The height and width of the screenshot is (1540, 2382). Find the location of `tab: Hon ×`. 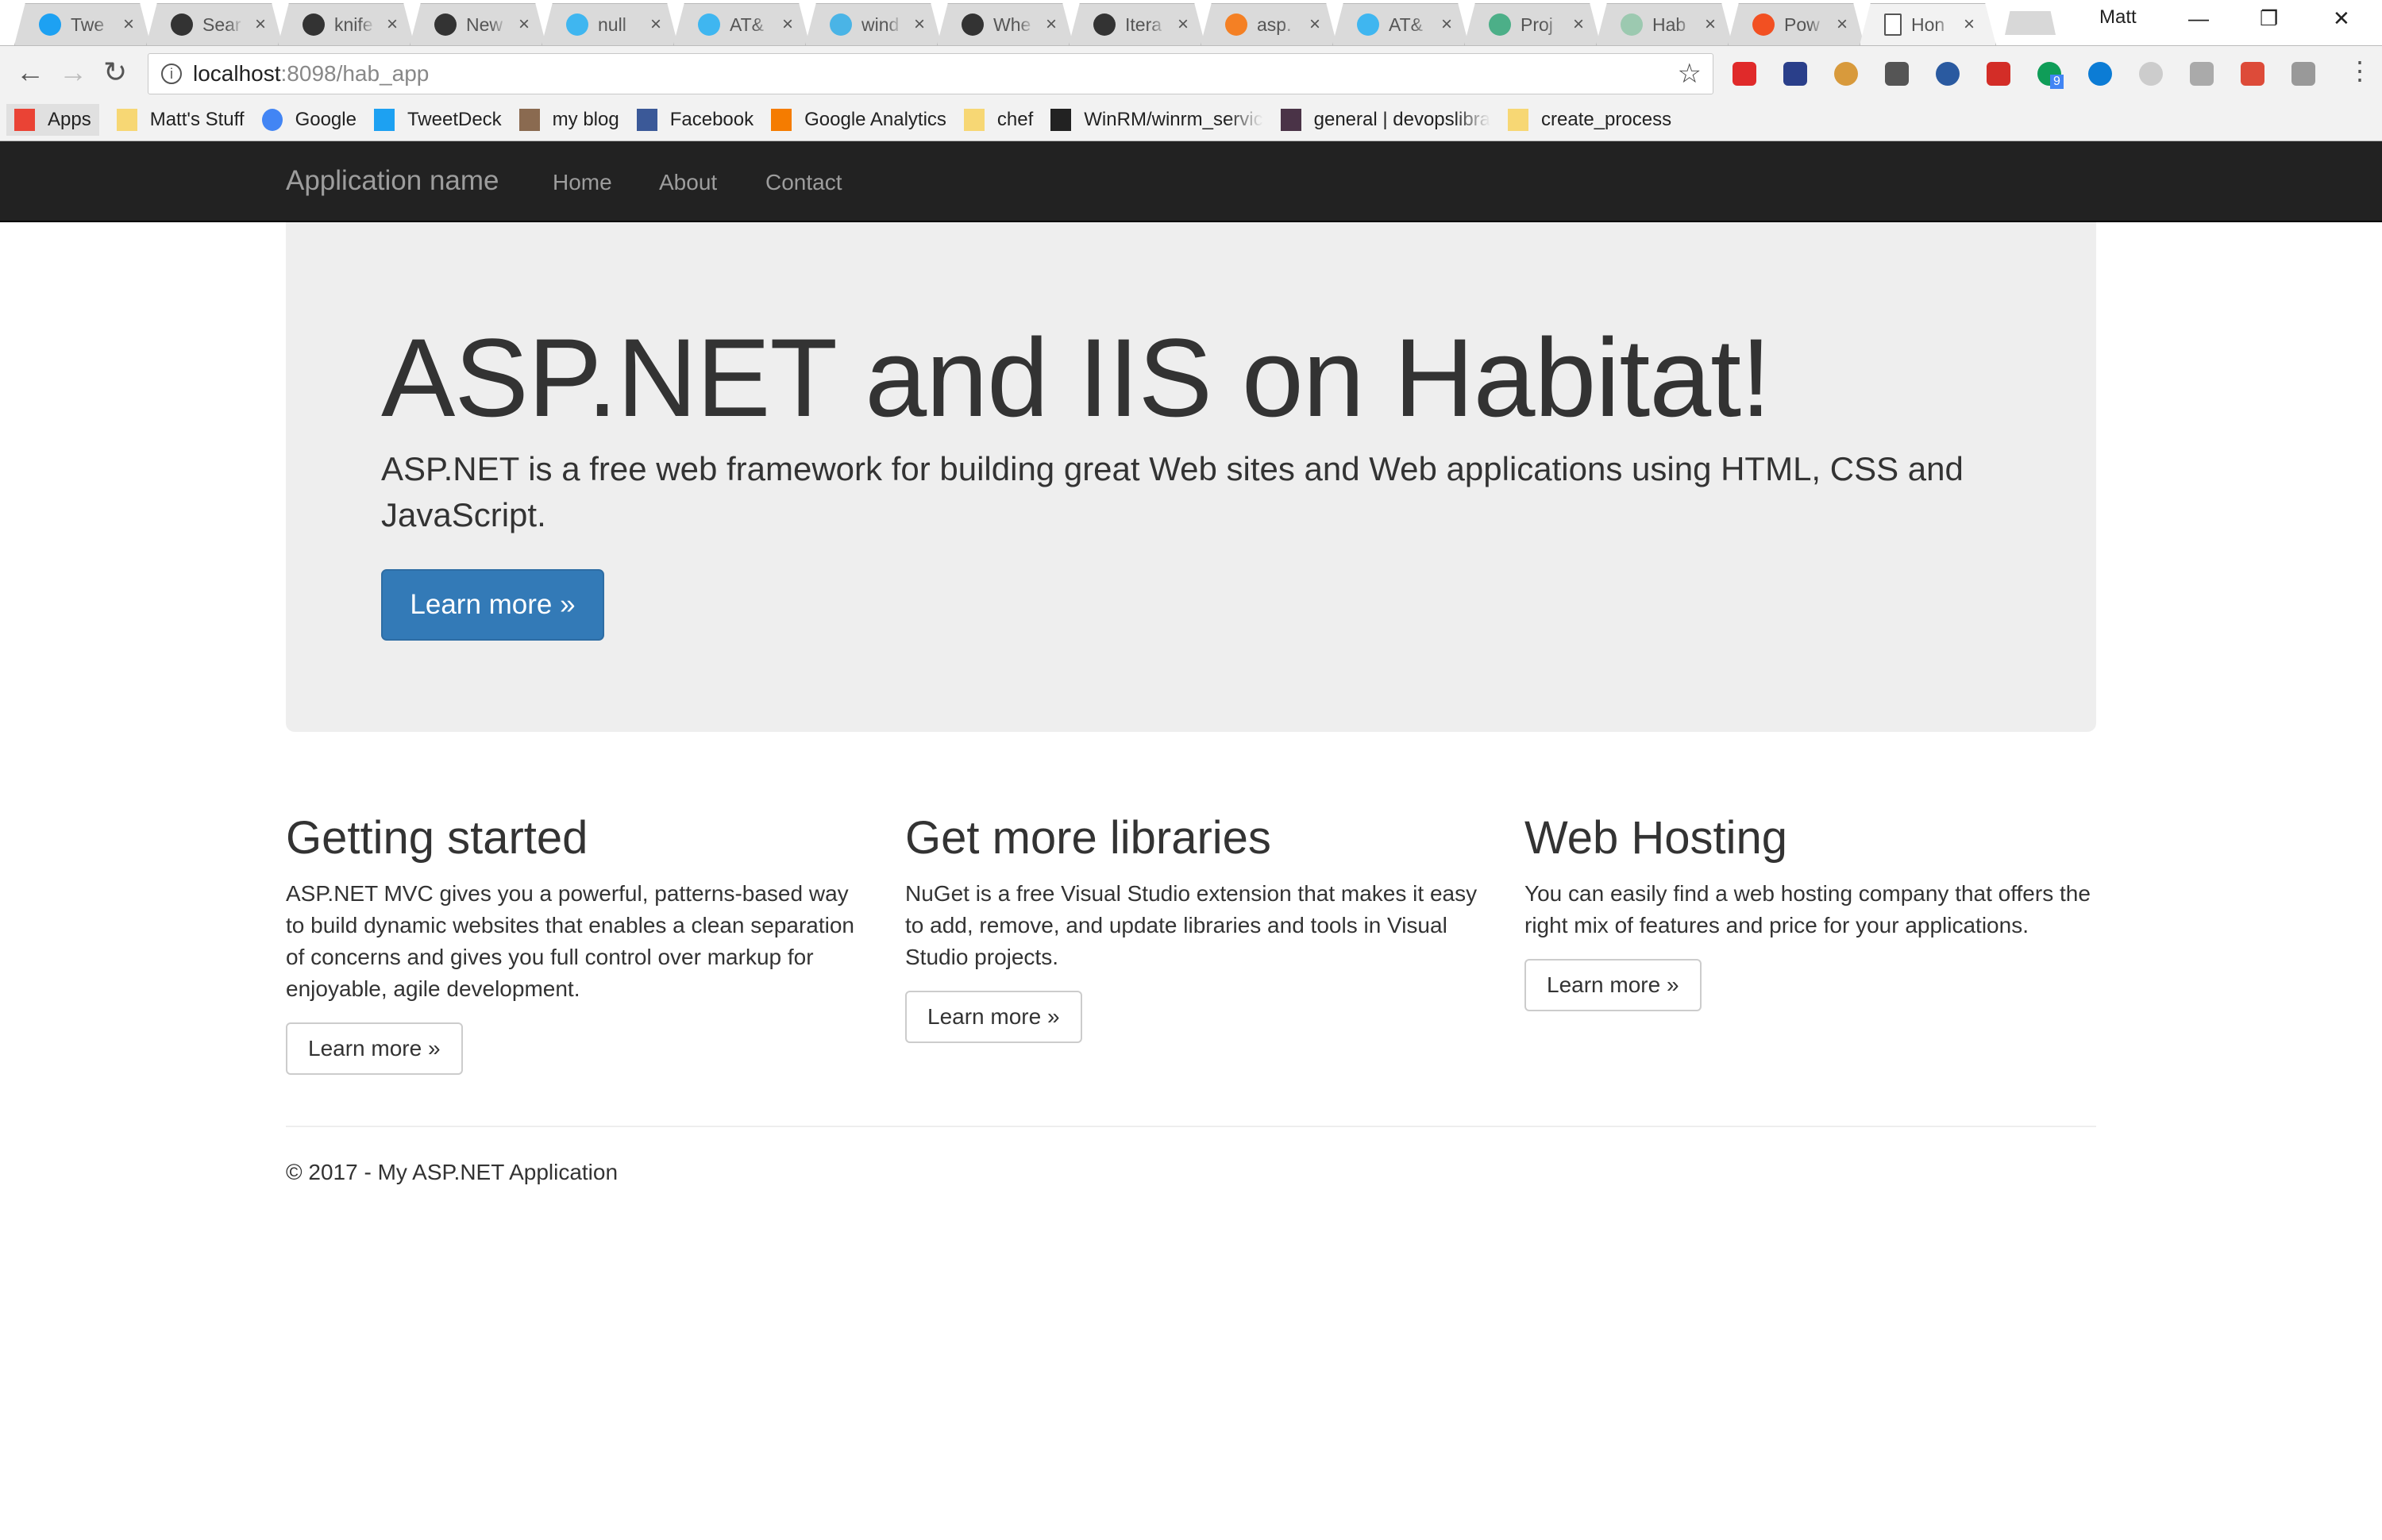

tab: Hon × is located at coordinates (1928, 24).